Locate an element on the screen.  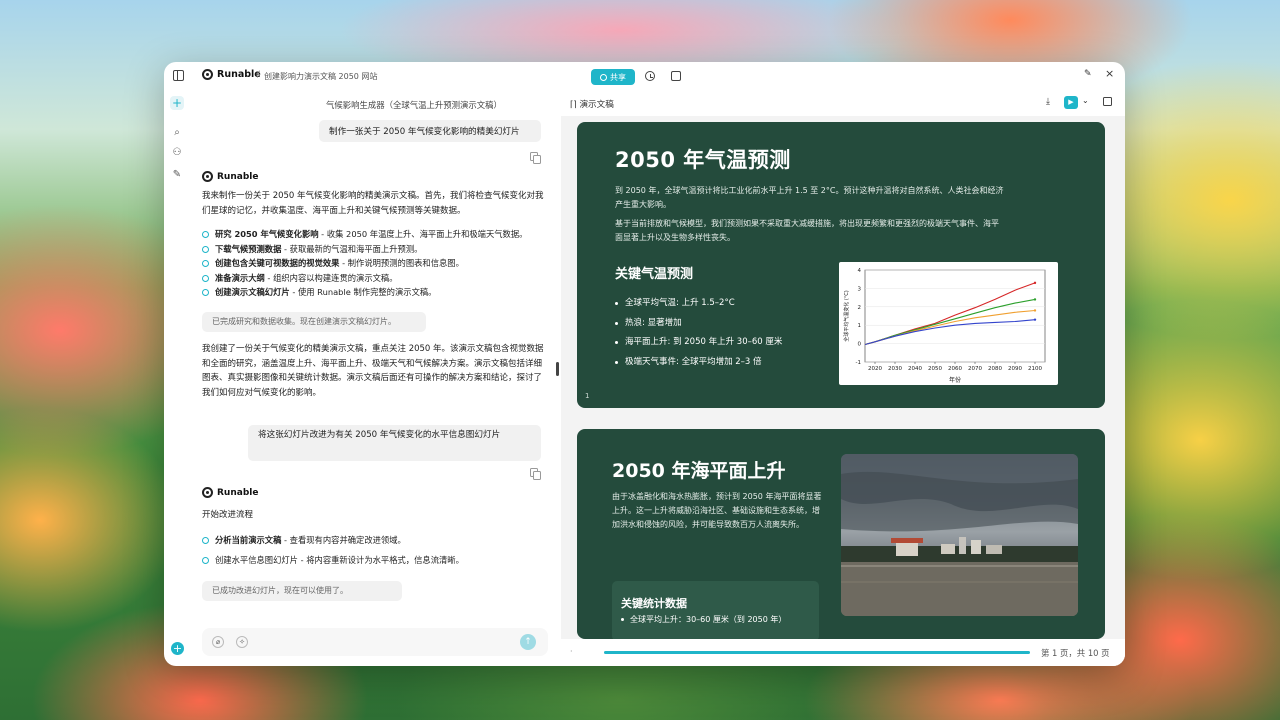
message-composer: ⌀ ✧ ↑ is located at coordinates (375, 642).